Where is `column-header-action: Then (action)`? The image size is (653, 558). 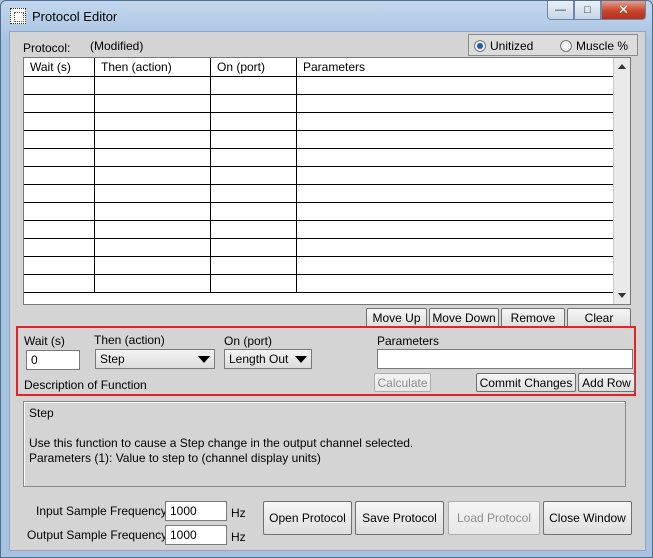
column-header-action: Then (action) is located at coordinates (153, 67).